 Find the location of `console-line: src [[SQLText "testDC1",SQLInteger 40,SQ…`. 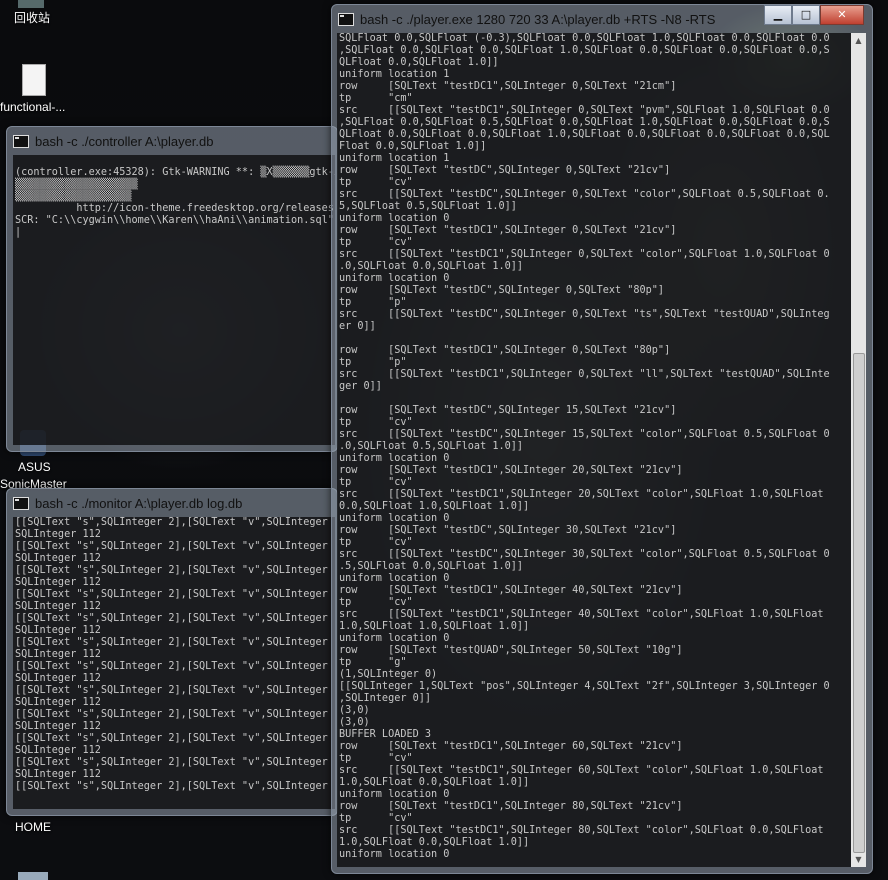

console-line: src [[SQLText "testDC1",SQLInteger 40,SQ… is located at coordinates (581, 614).